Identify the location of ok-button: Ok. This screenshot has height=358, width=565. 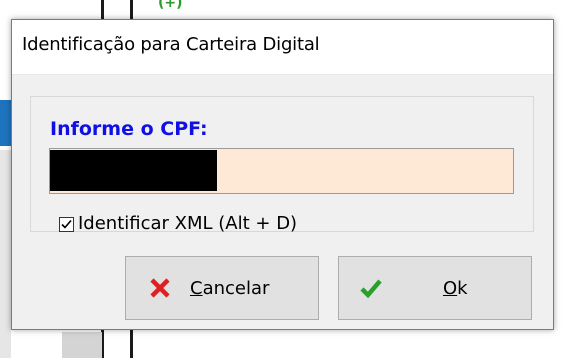
(435, 288).